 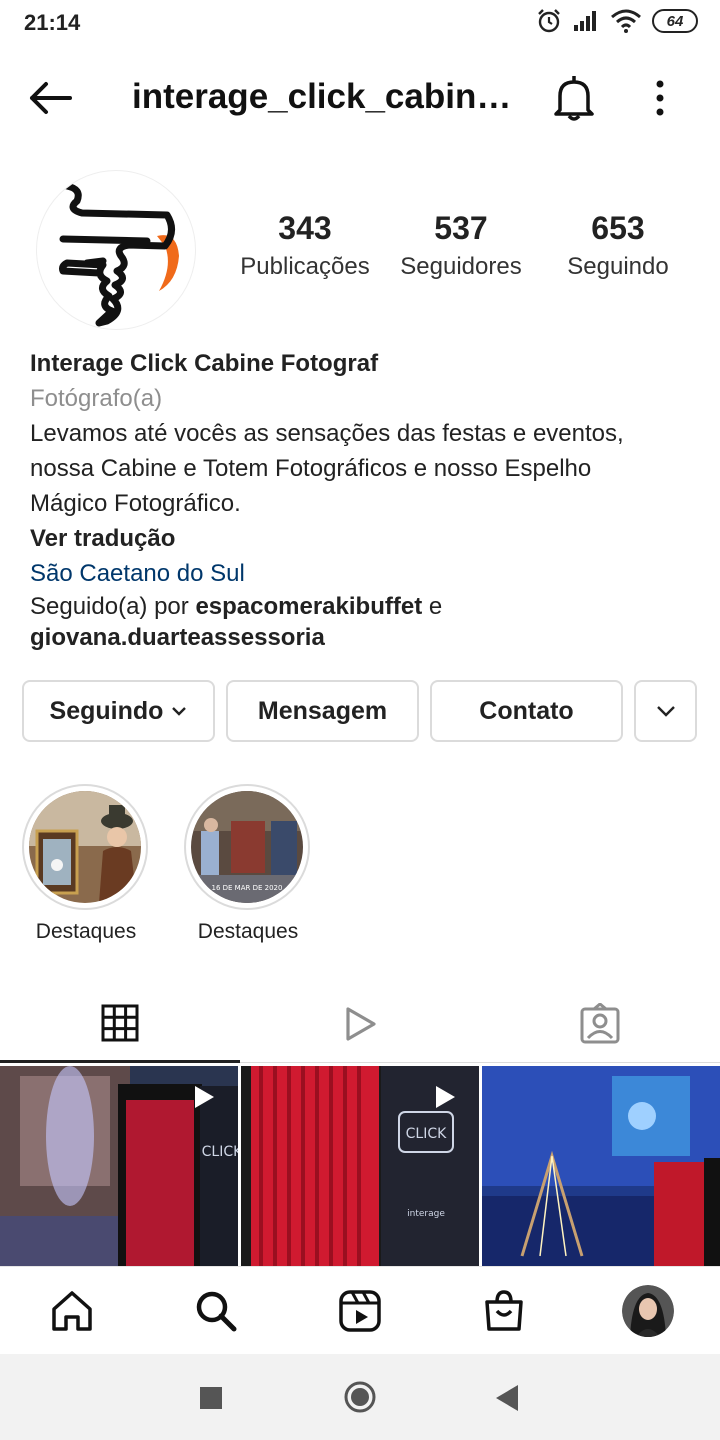 I want to click on signal-icon, so click(x=585, y=21).